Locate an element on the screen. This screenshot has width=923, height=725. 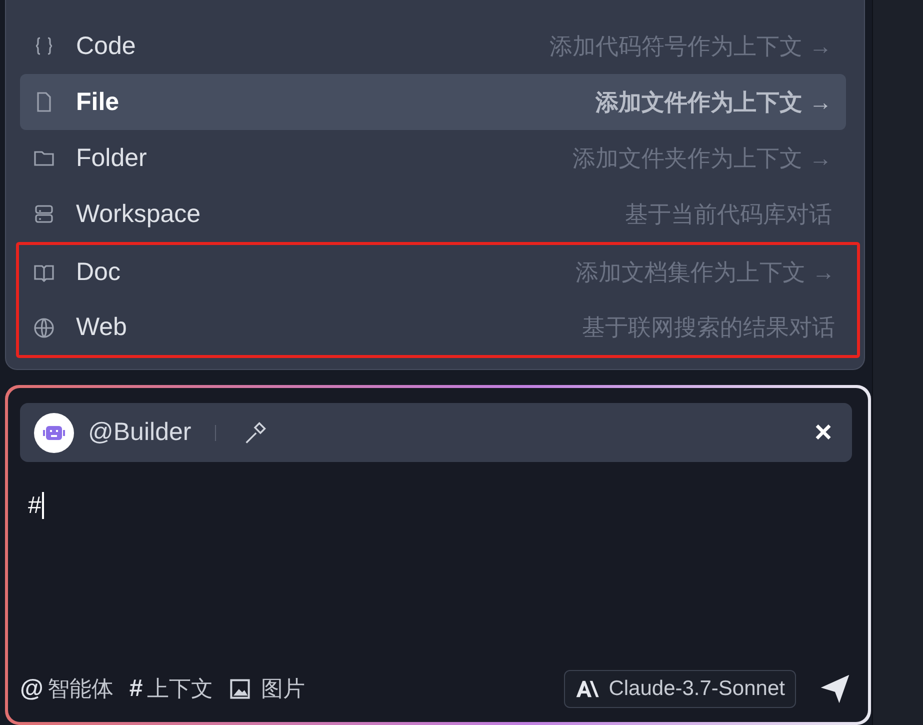
close-button: × is located at coordinates (823, 433).